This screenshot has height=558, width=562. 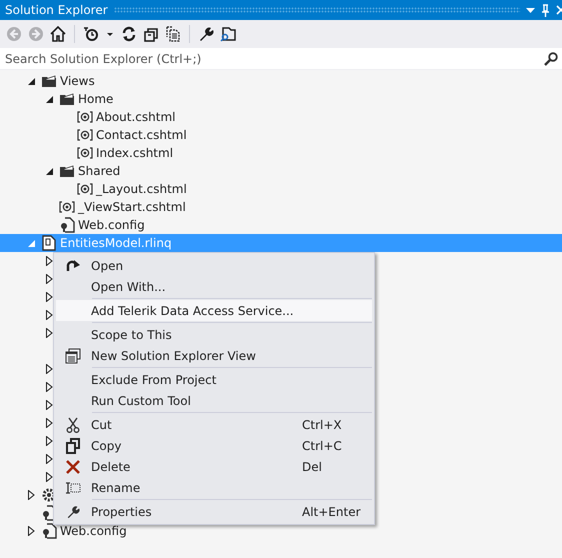 What do you see at coordinates (135, 153) in the screenshot?
I see `tree-item-label: Index.cshtml` at bounding box center [135, 153].